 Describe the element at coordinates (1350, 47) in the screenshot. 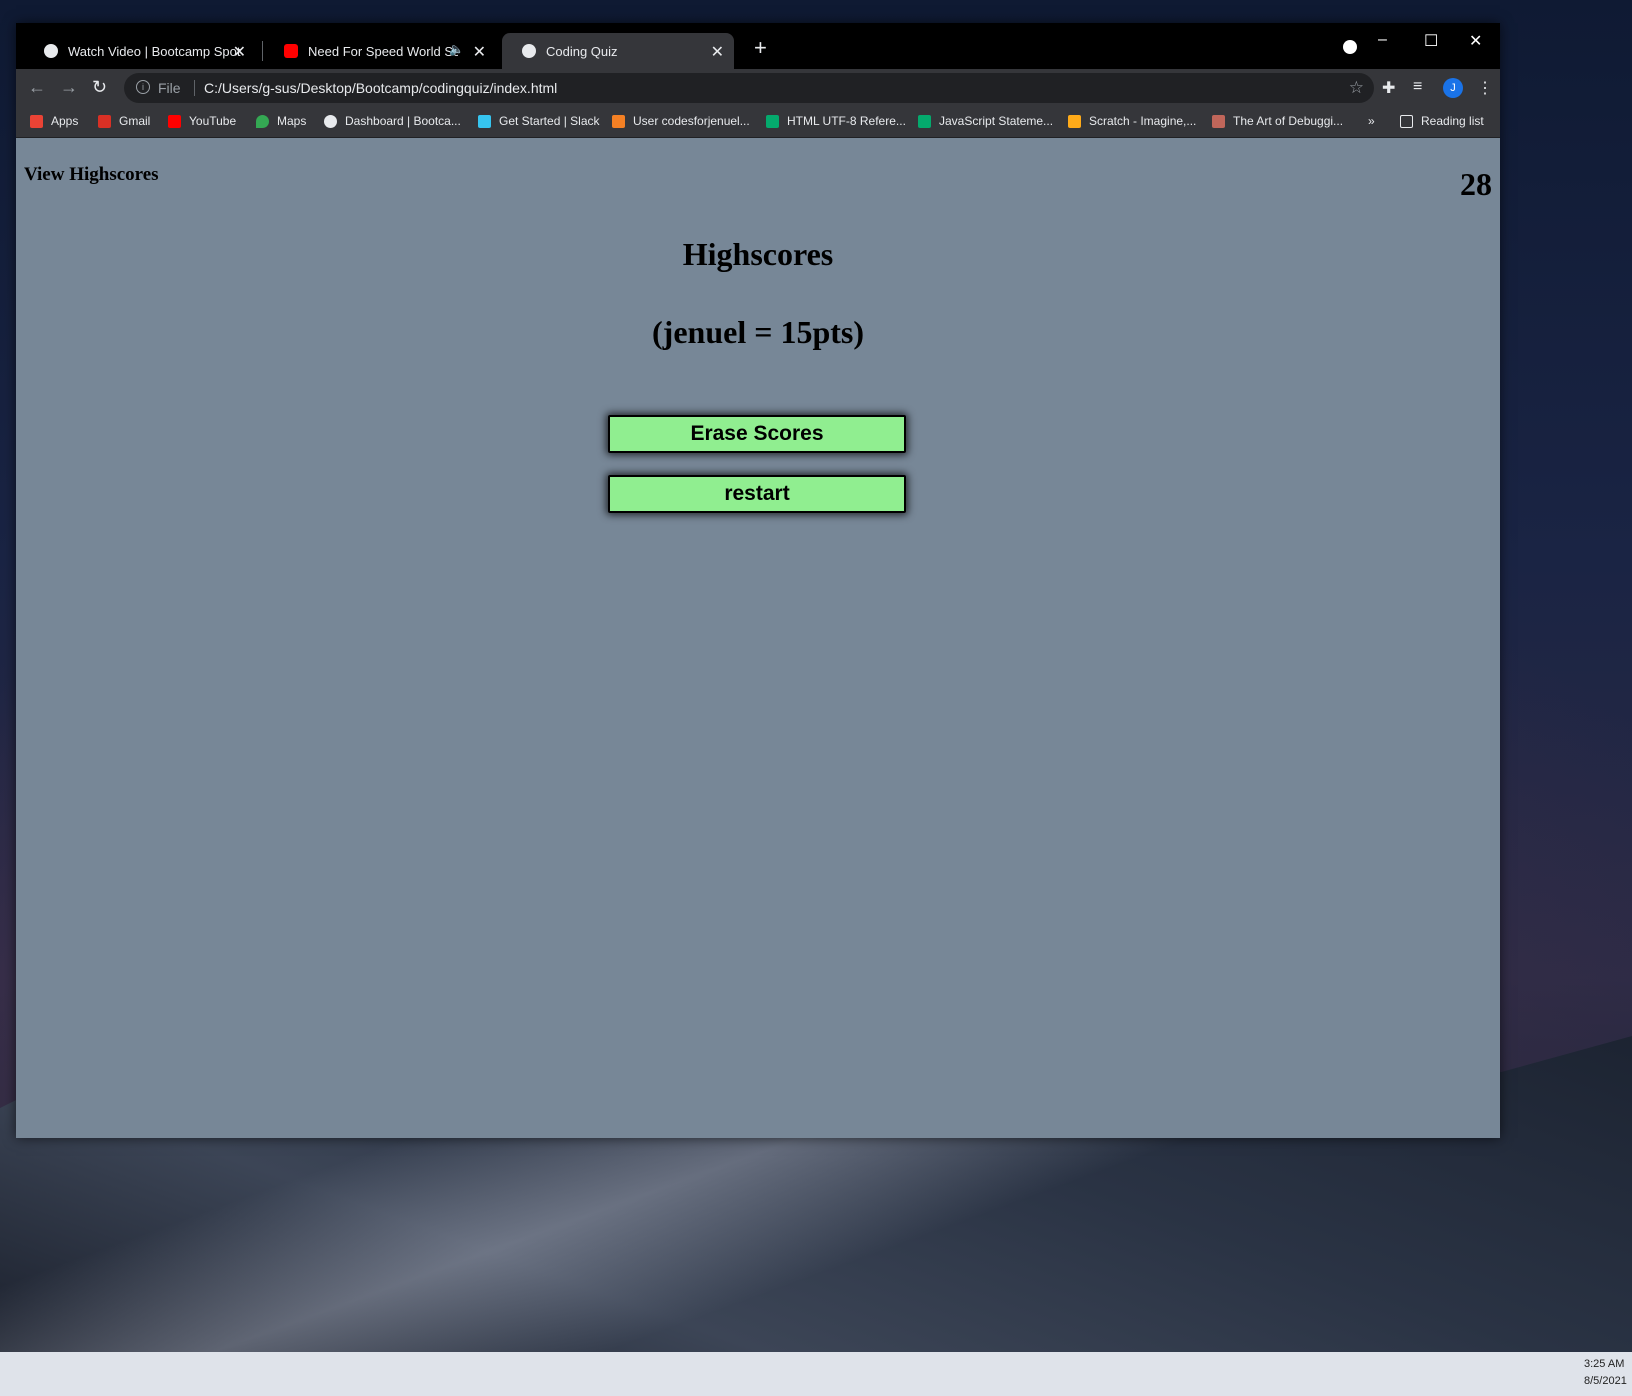

I see `tab-search-icon` at that location.